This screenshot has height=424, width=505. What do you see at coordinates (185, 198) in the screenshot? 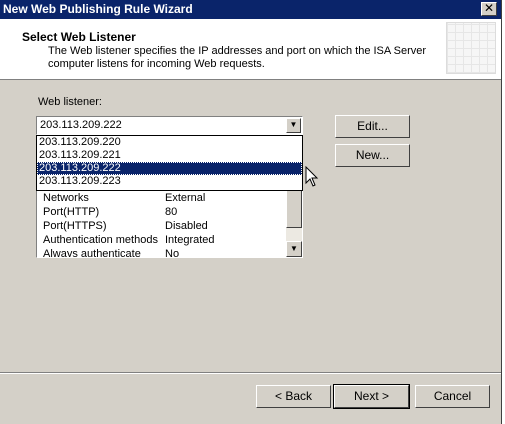
I see `property-value: External` at bounding box center [185, 198].